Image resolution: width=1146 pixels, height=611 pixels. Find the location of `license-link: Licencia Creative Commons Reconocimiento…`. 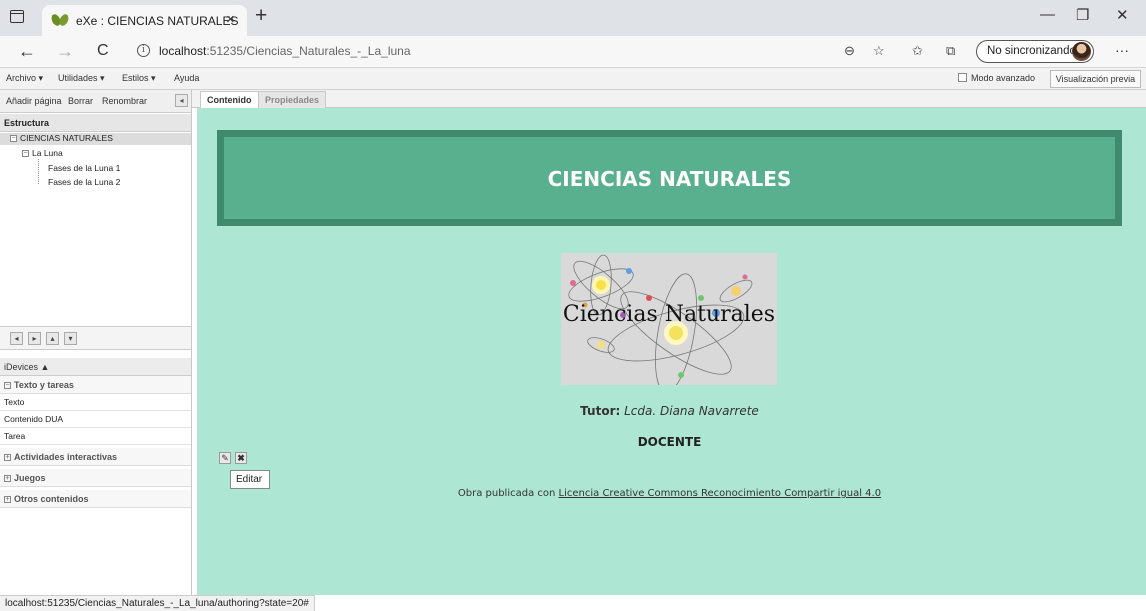

license-link: Licencia Creative Commons Reconocimiento… is located at coordinates (720, 493).